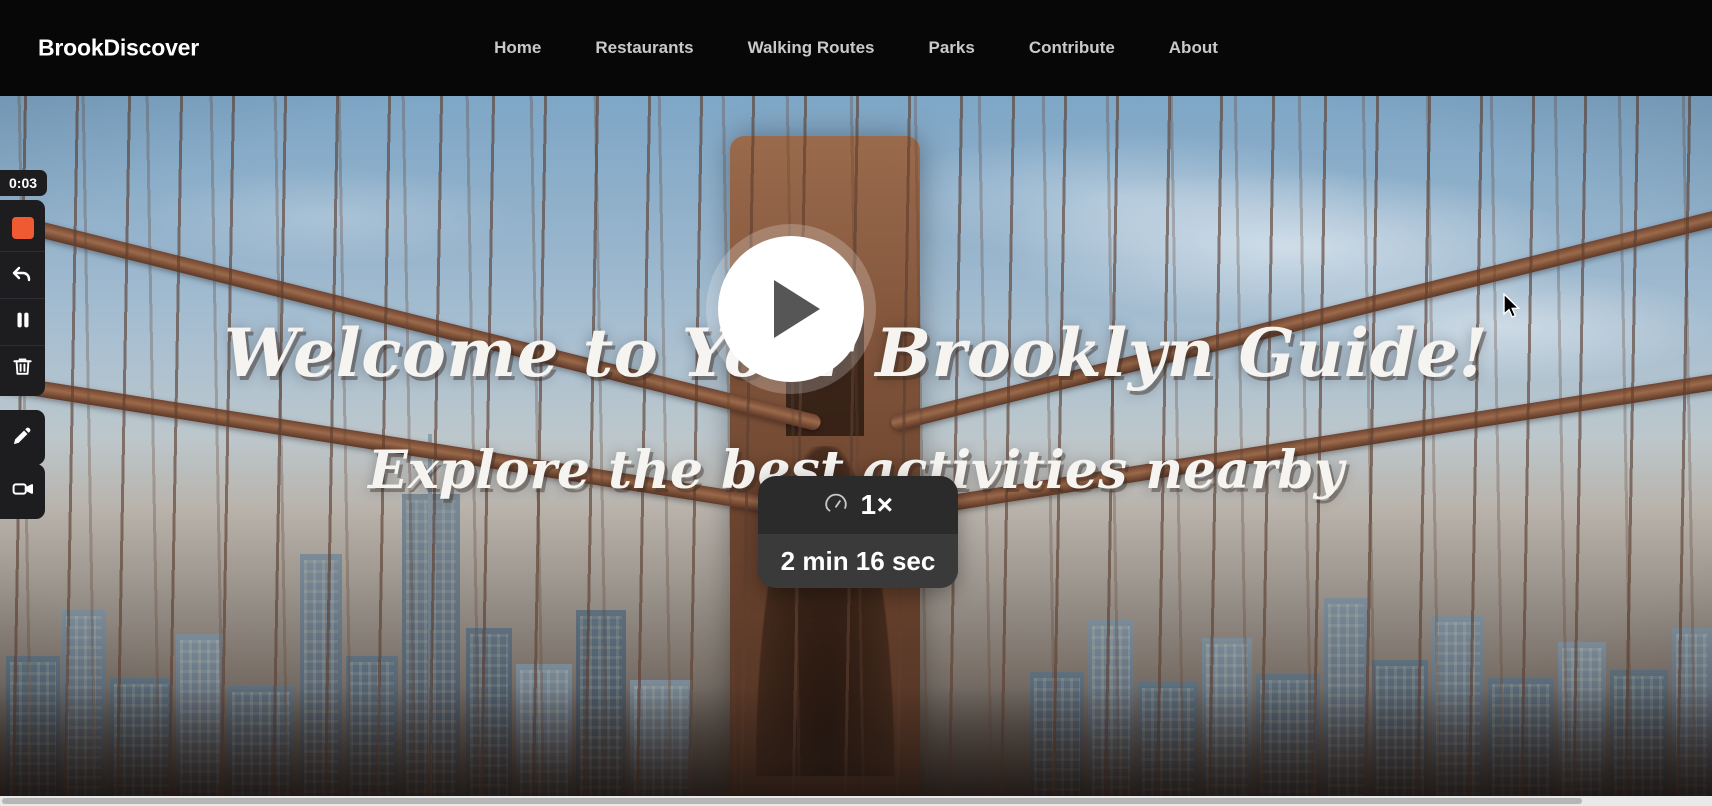  I want to click on pause-icon, so click(23, 322).